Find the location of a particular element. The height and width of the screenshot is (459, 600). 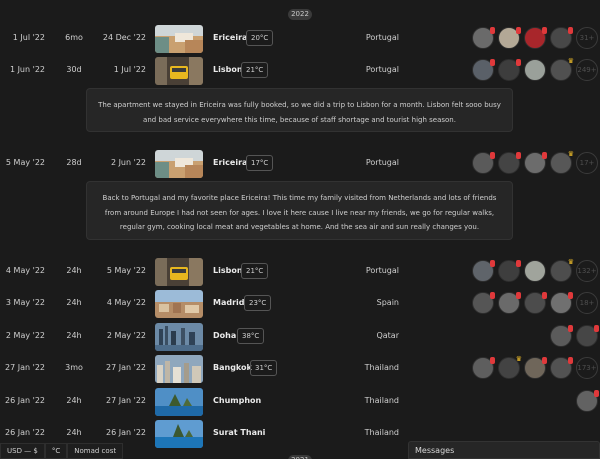

trip-end-date: 4 May '22 is located at coordinates (126, 302).